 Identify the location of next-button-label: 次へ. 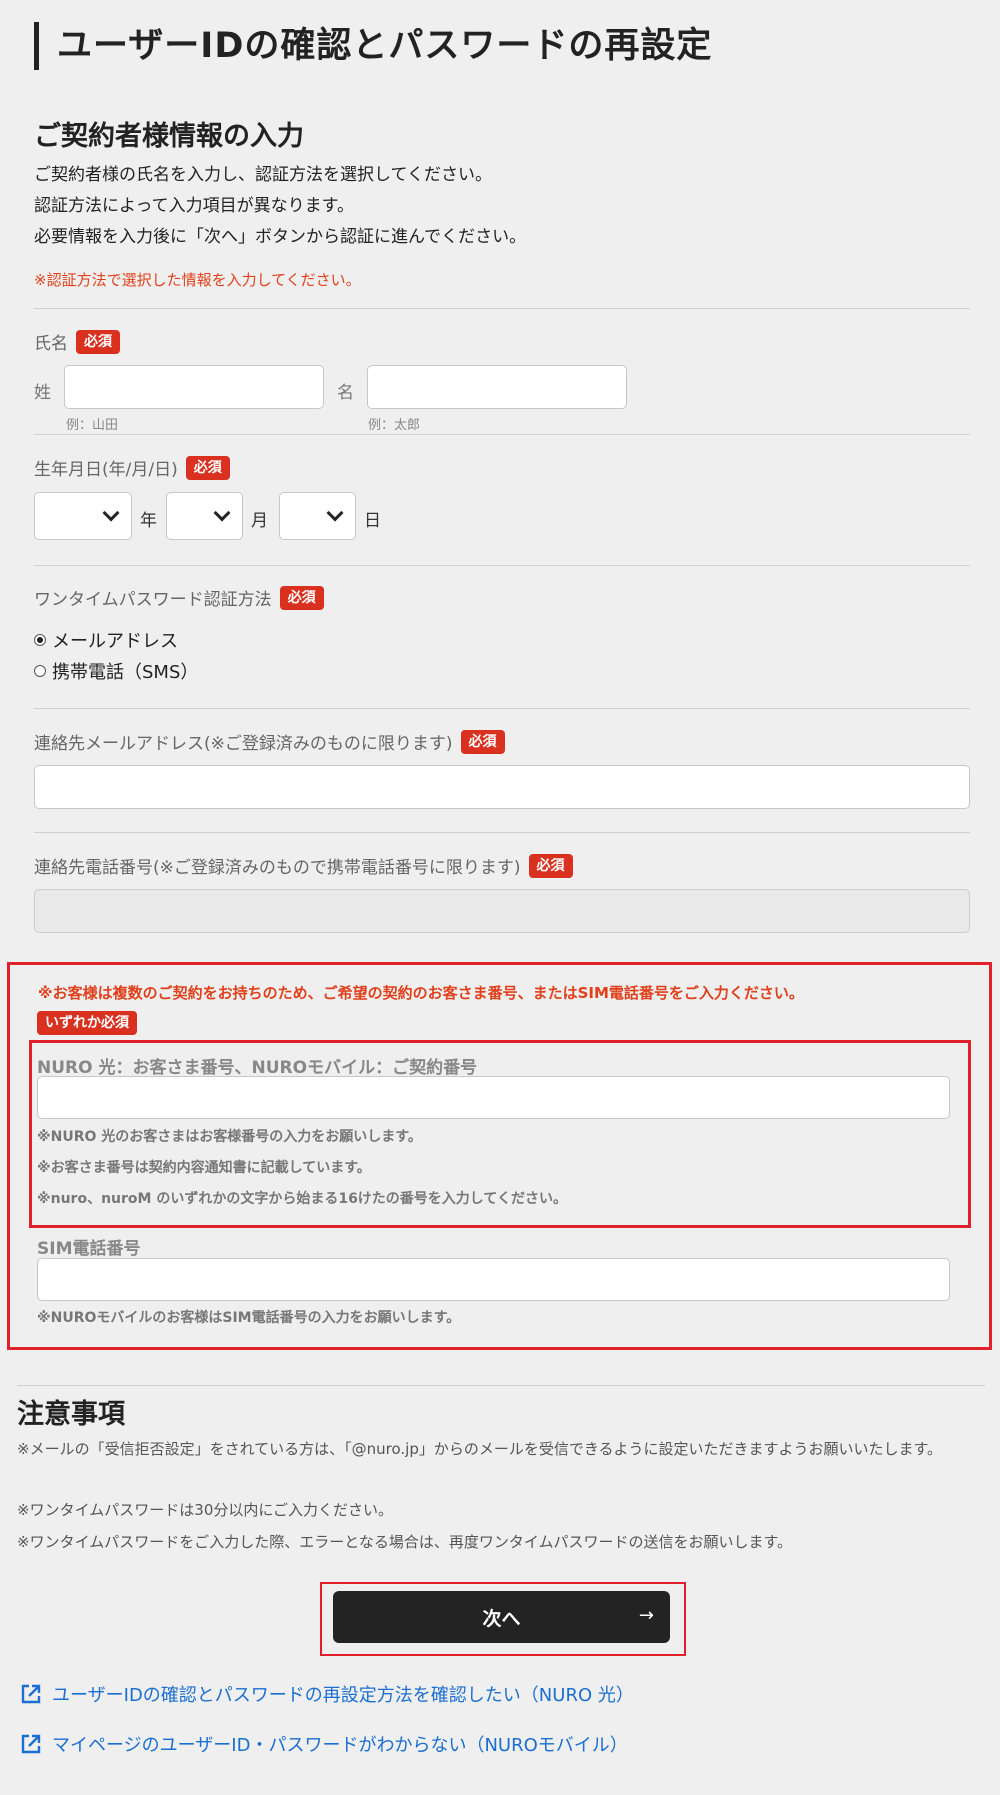
(501, 1618).